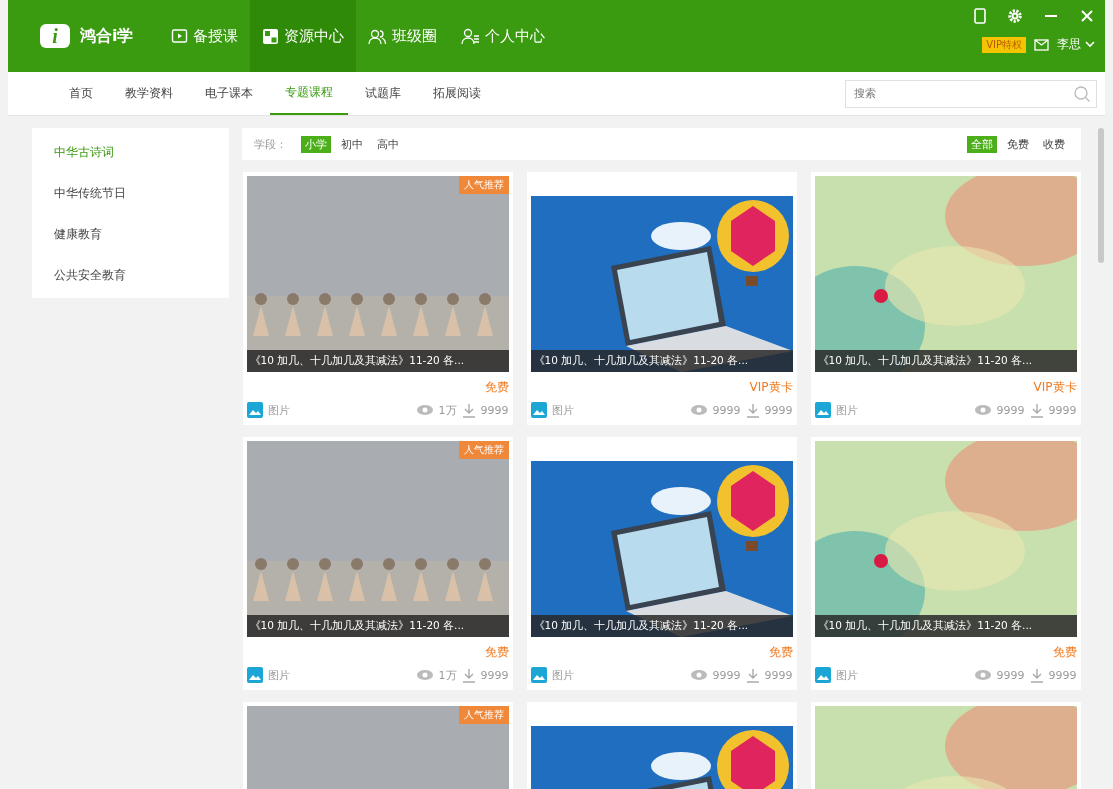 The image size is (1113, 789). Describe the element at coordinates (81, 93) in the screenshot. I see `sub-tab: 首页` at that location.